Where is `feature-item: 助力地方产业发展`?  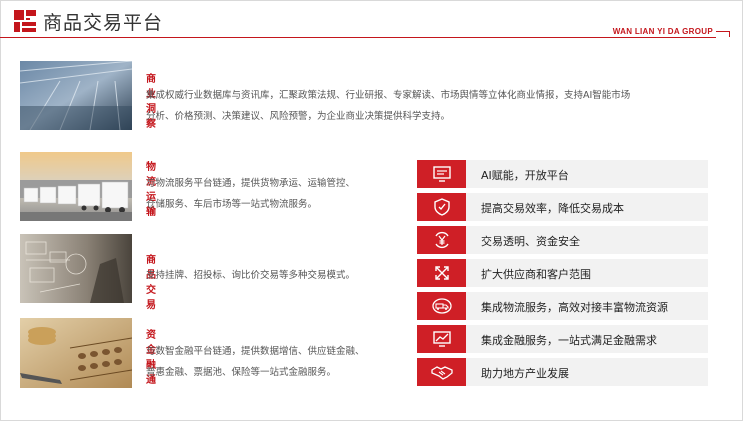
feature-item: 助力地方产业发展 is located at coordinates (562, 372).